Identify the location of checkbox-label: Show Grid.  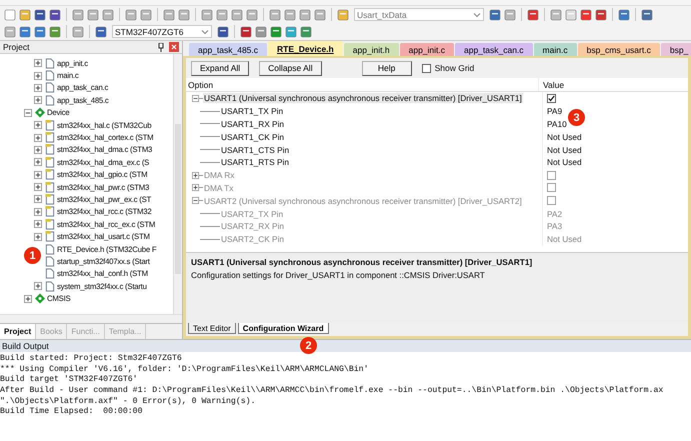
(454, 68).